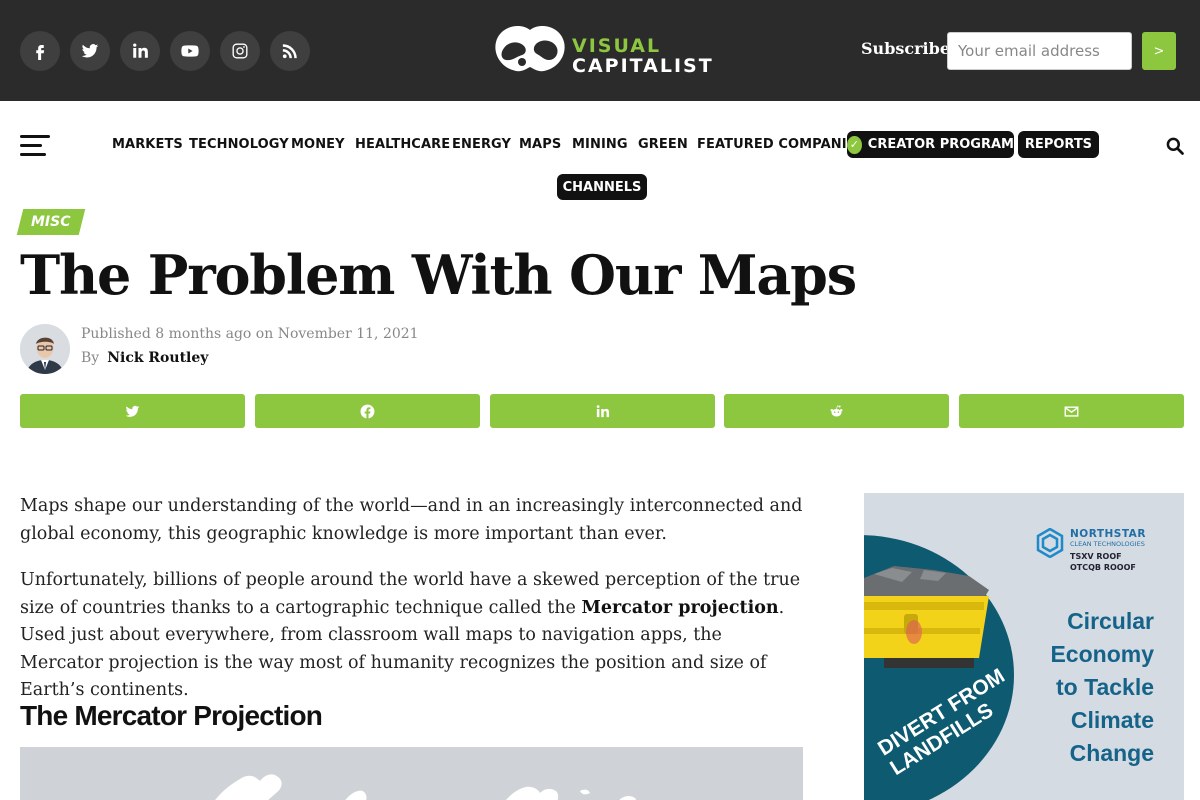  I want to click on youtube-icon, so click(190, 51).